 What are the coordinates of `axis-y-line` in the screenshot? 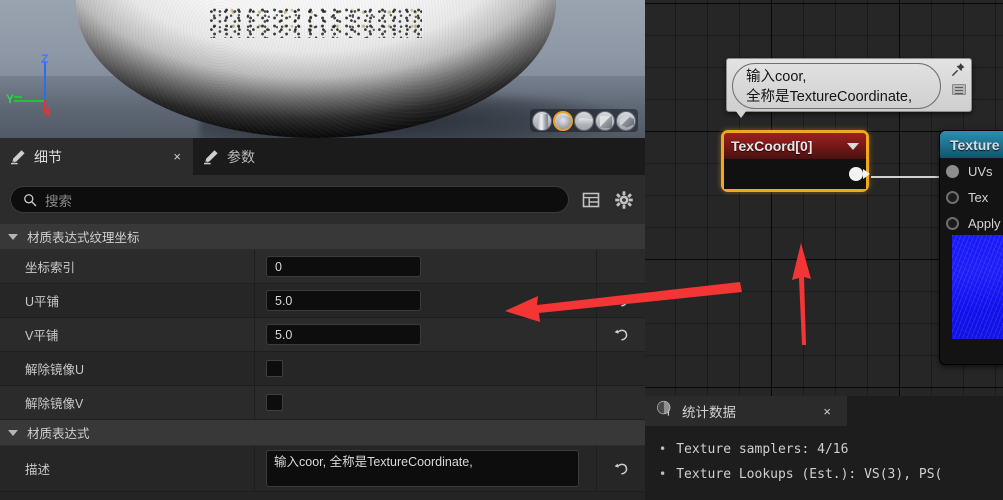 It's located at (30, 101).